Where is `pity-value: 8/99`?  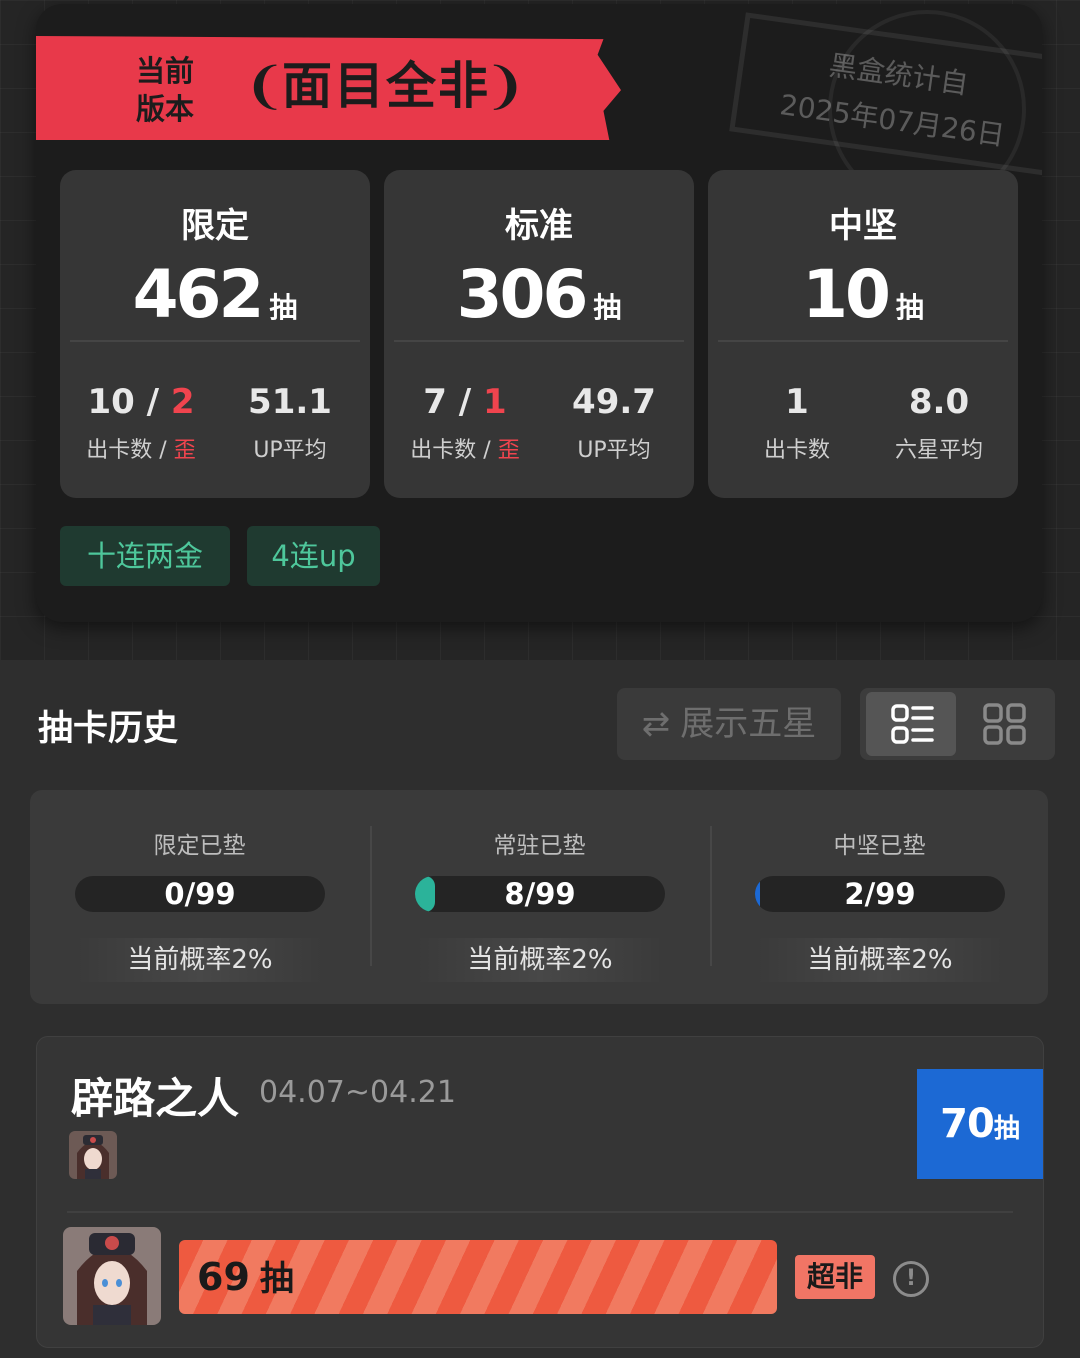
pity-value: 8/99 is located at coordinates (540, 894).